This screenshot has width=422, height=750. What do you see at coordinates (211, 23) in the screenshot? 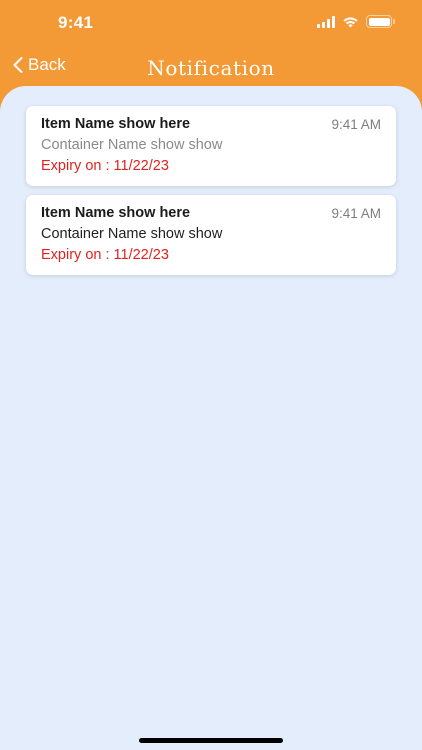
I see `status-bar: 9:41` at bounding box center [211, 23].